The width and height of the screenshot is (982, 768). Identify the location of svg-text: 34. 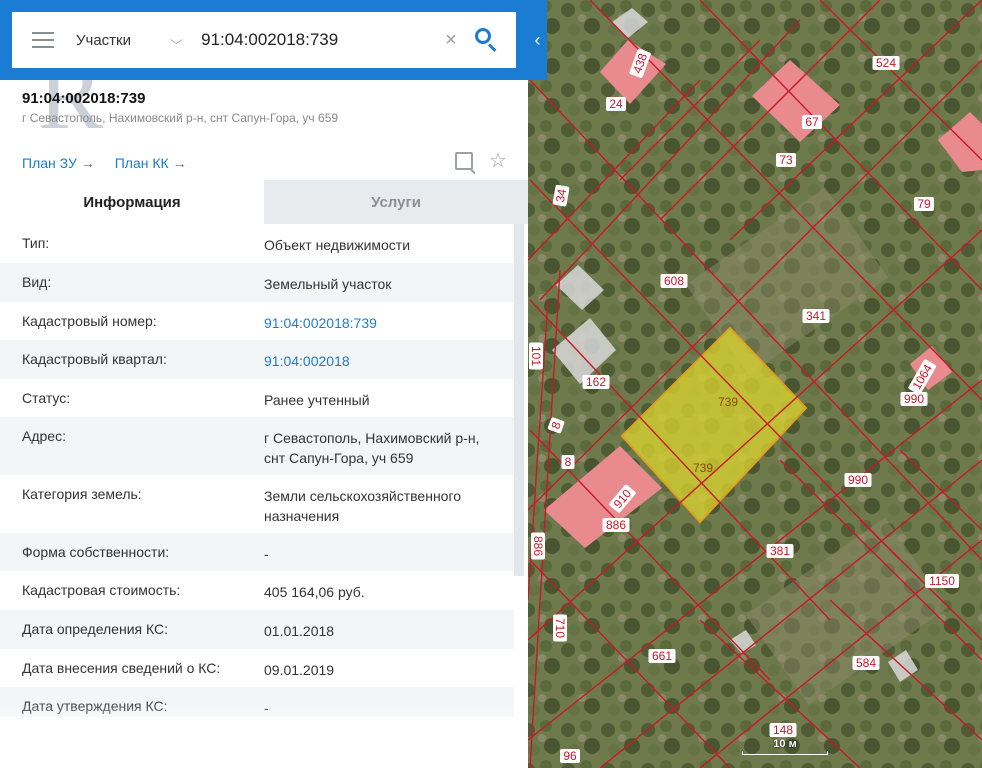
(561, 196).